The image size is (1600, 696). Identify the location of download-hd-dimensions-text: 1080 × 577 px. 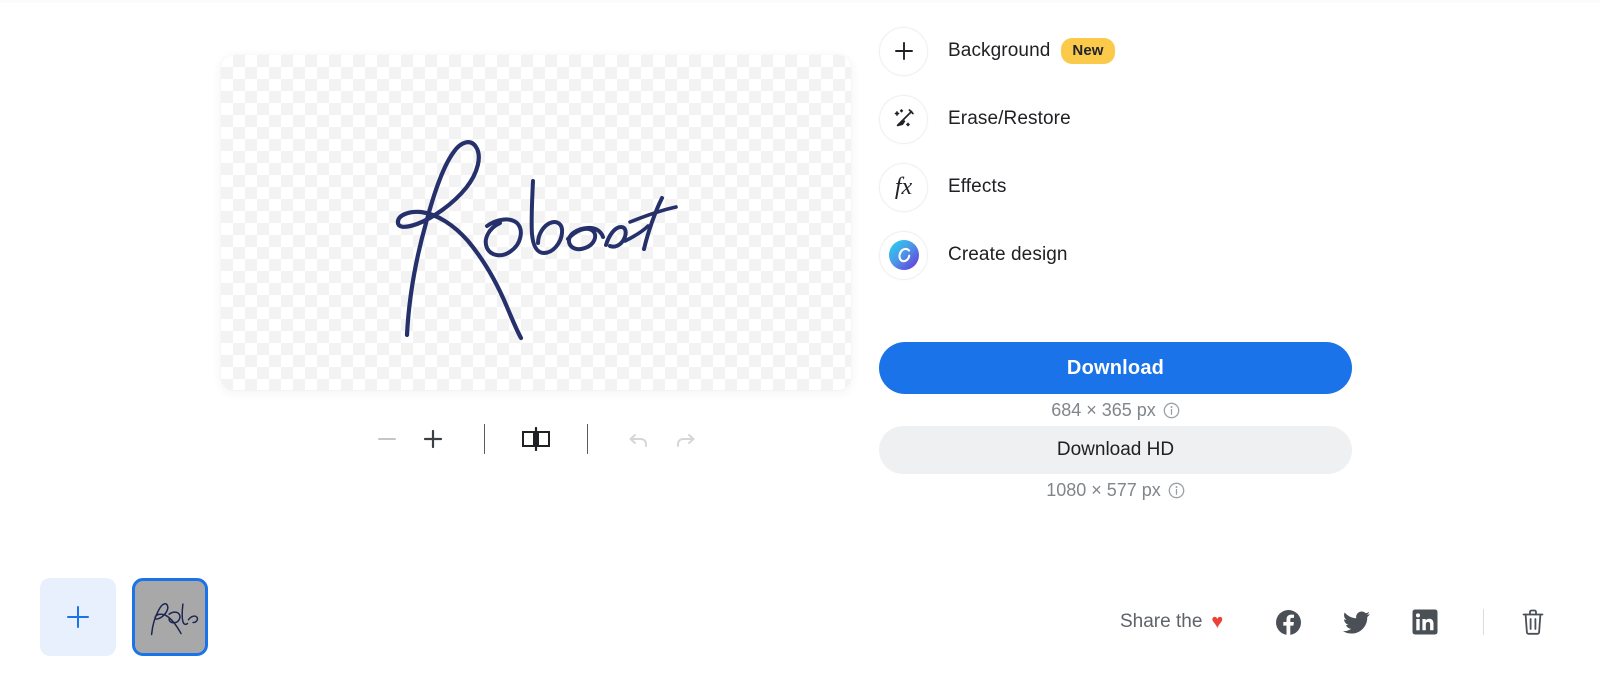
(1103, 489).